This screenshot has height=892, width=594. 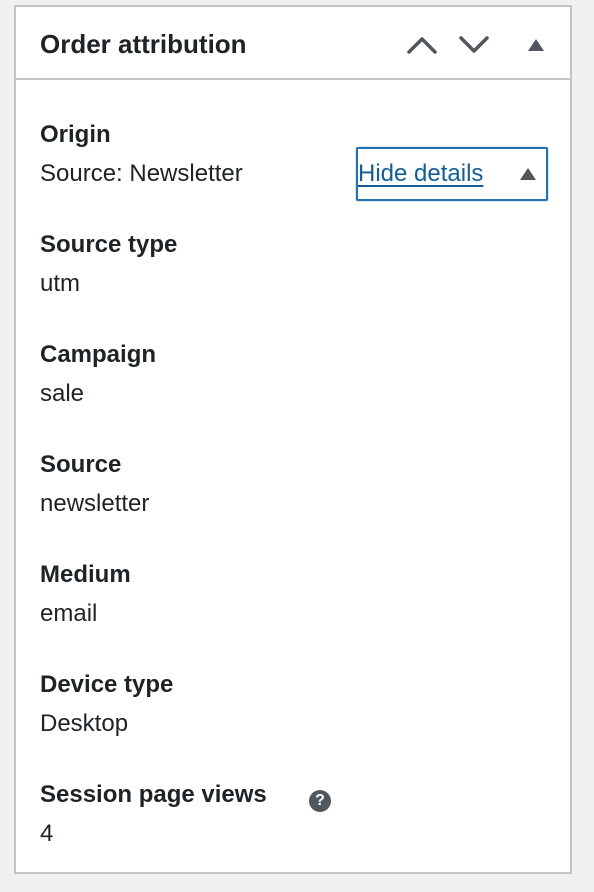 What do you see at coordinates (143, 44) in the screenshot?
I see `panel-title: Order attribution` at bounding box center [143, 44].